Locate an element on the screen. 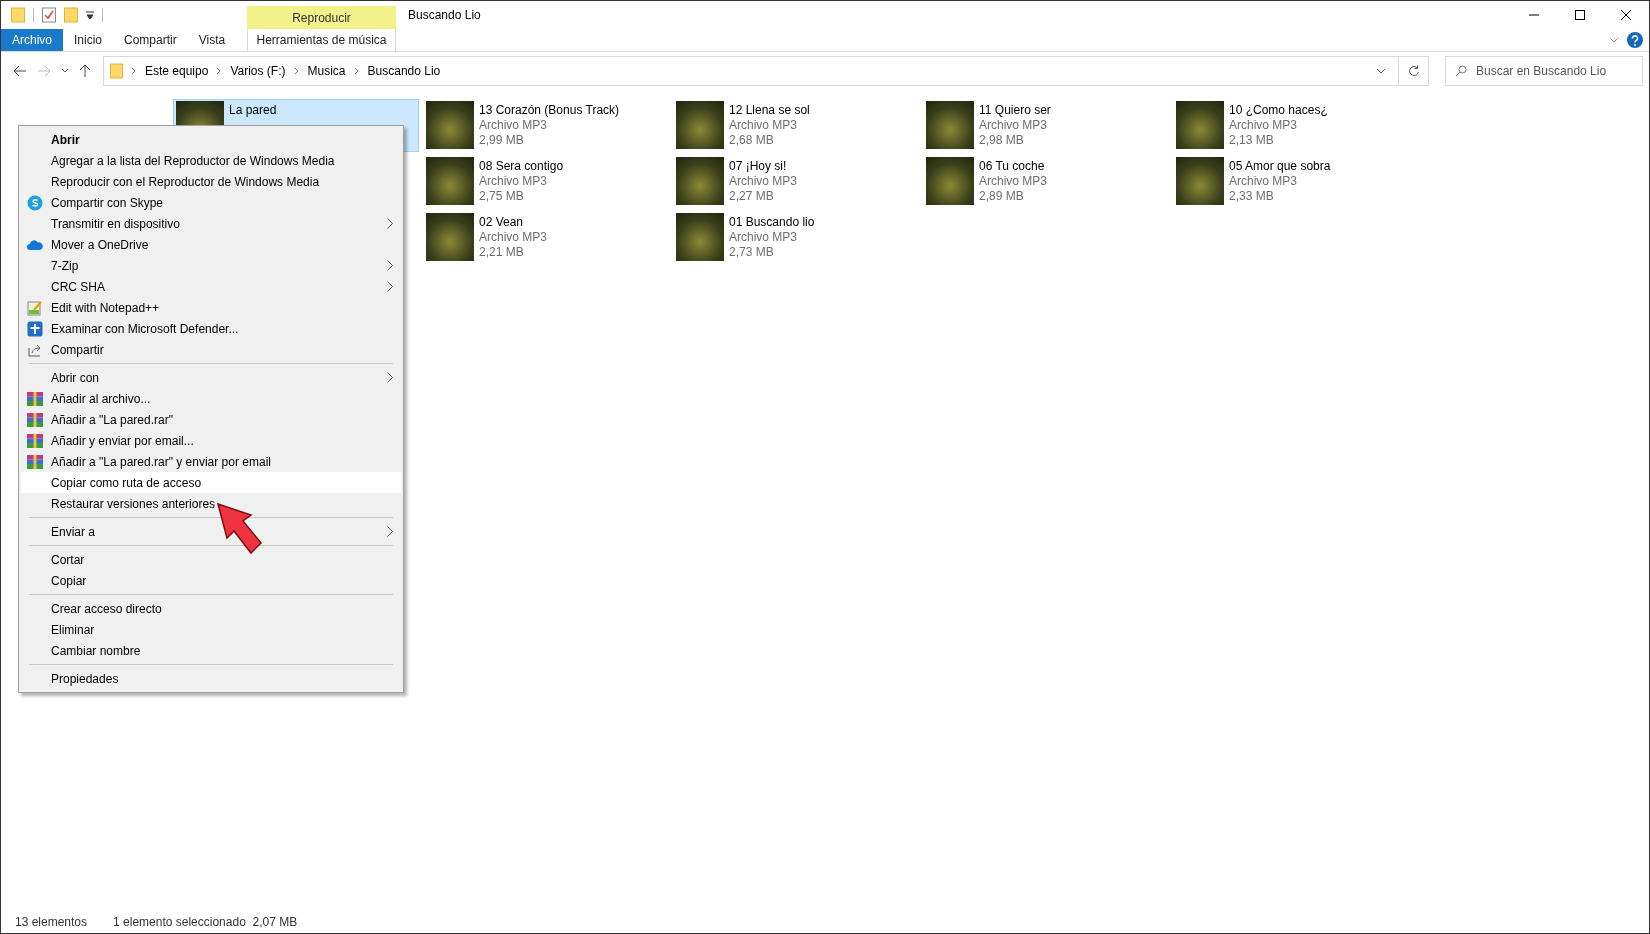  file-name: 01 Buscando lio is located at coordinates (772, 222).